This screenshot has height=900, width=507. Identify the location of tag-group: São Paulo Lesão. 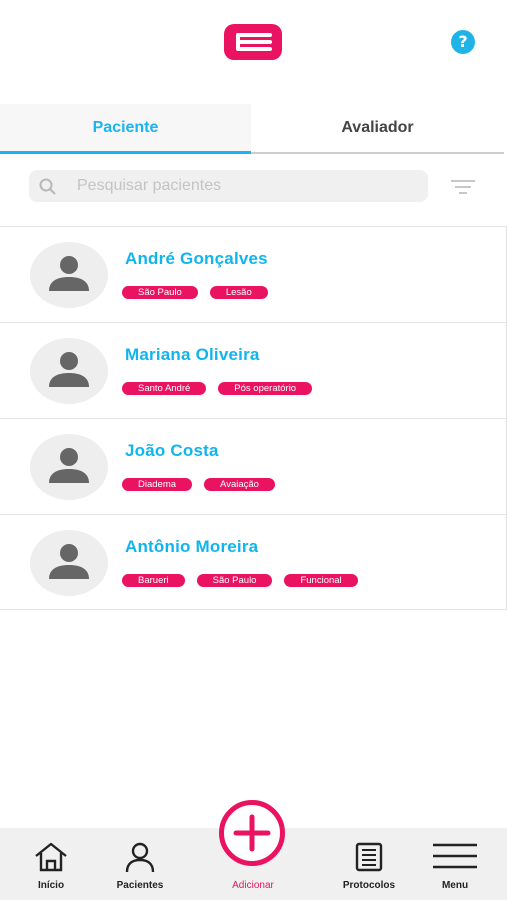
(195, 292).